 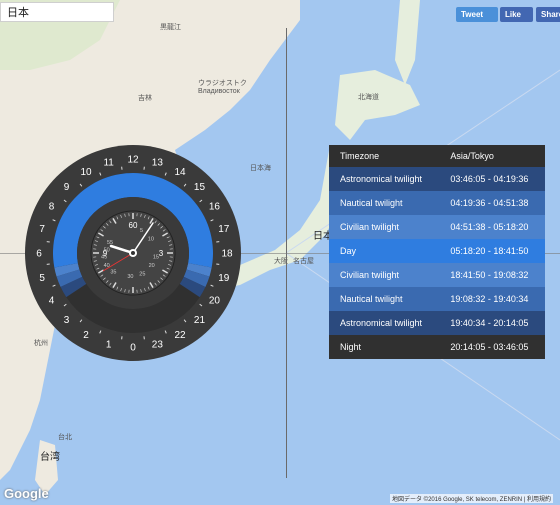 I want to click on like-button: Like, so click(x=516, y=14).